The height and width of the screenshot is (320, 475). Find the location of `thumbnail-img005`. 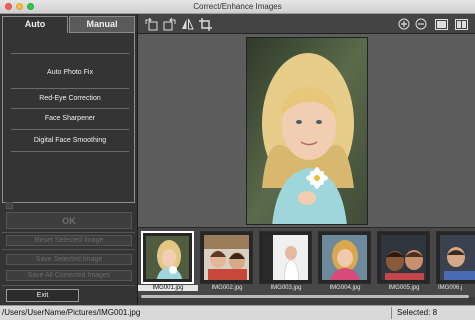

thumbnail-img005 is located at coordinates (403, 257).